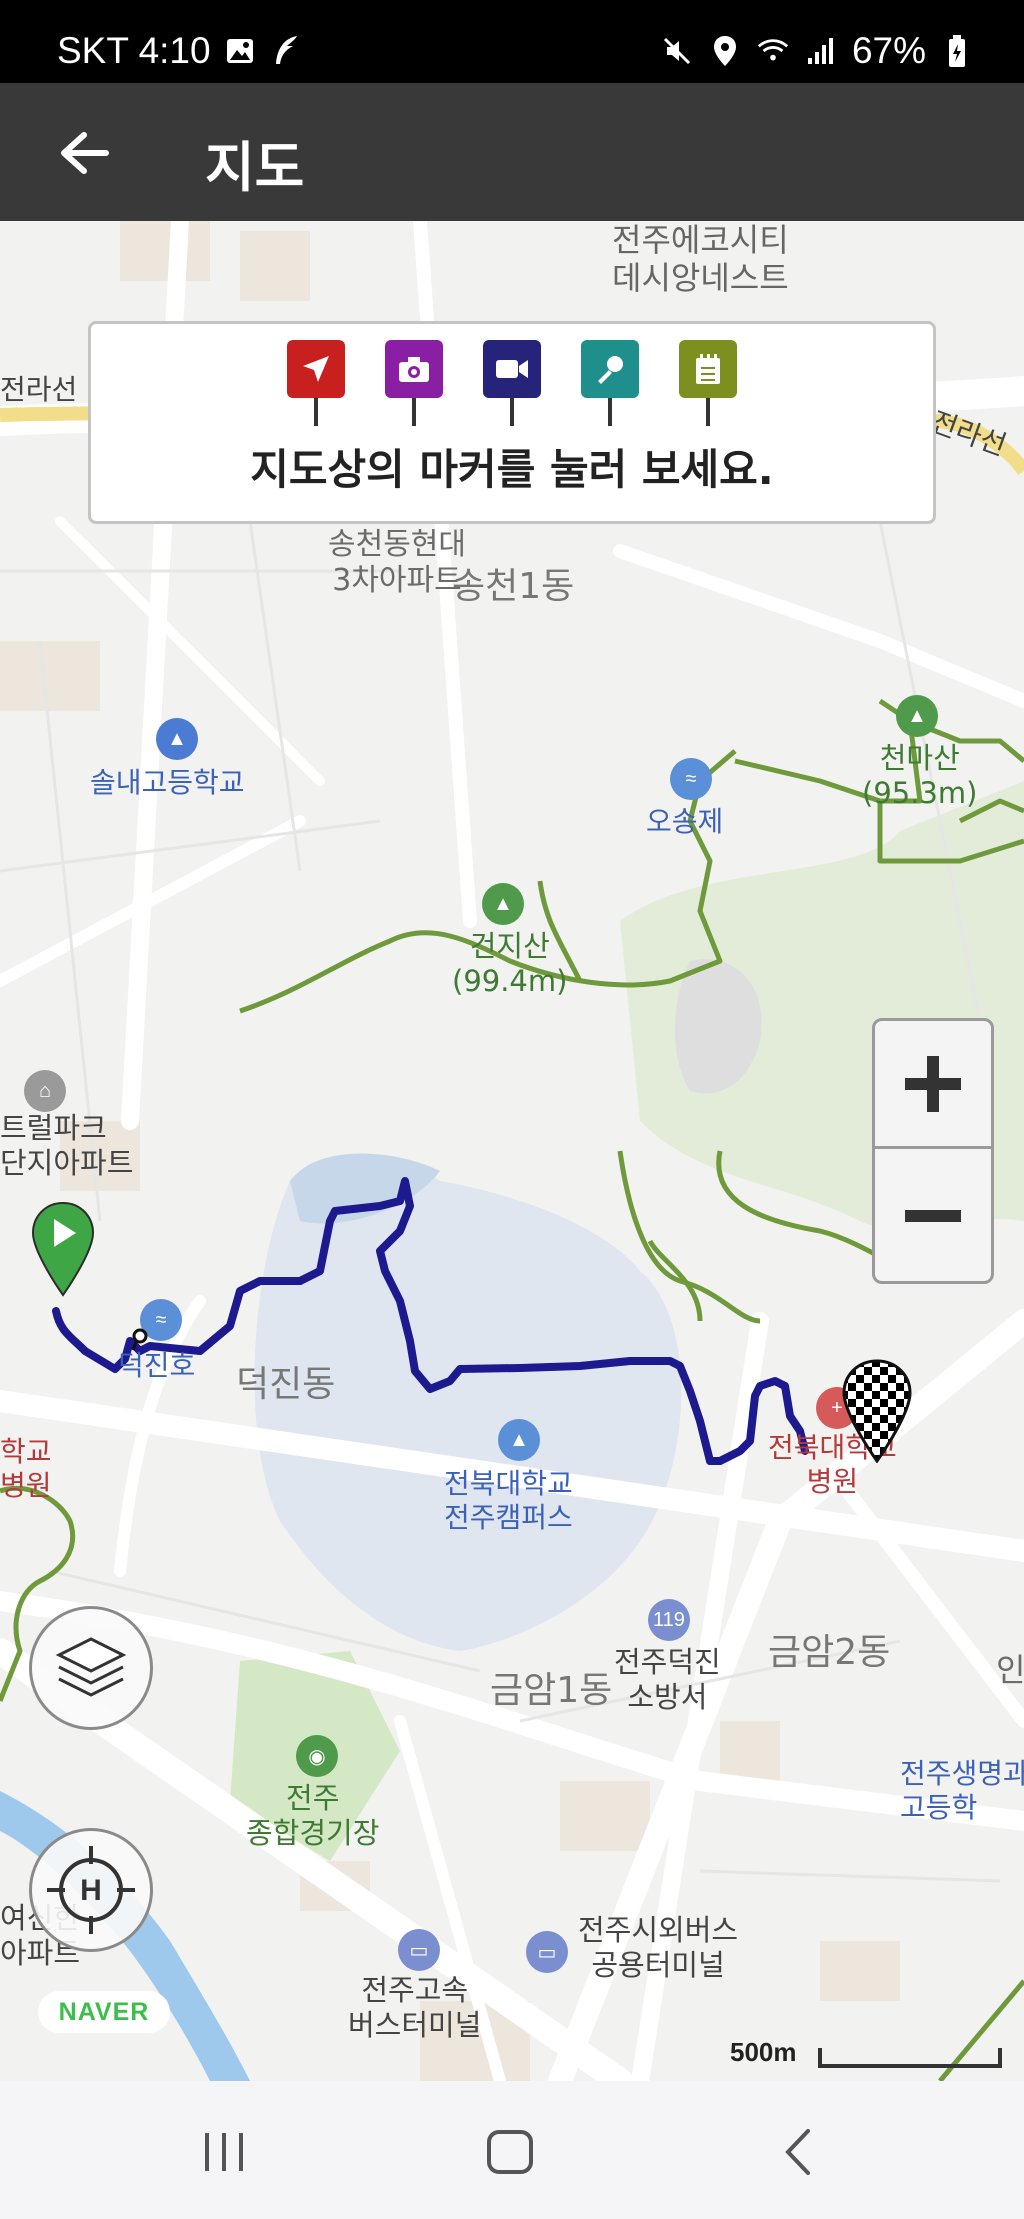 This screenshot has height=2219, width=1024. I want to click on zoom-out-button, so click(933, 1216).